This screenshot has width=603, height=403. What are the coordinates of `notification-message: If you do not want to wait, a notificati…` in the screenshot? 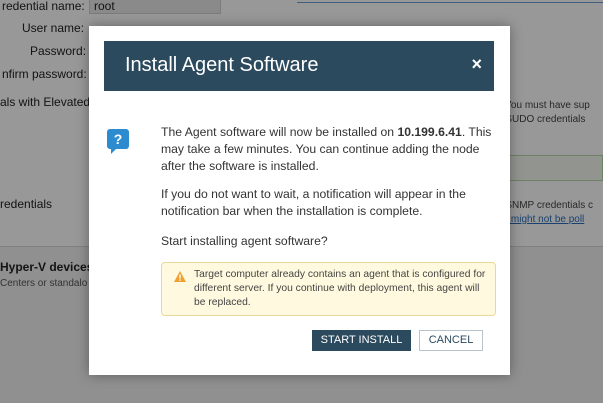 It's located at (313, 202).